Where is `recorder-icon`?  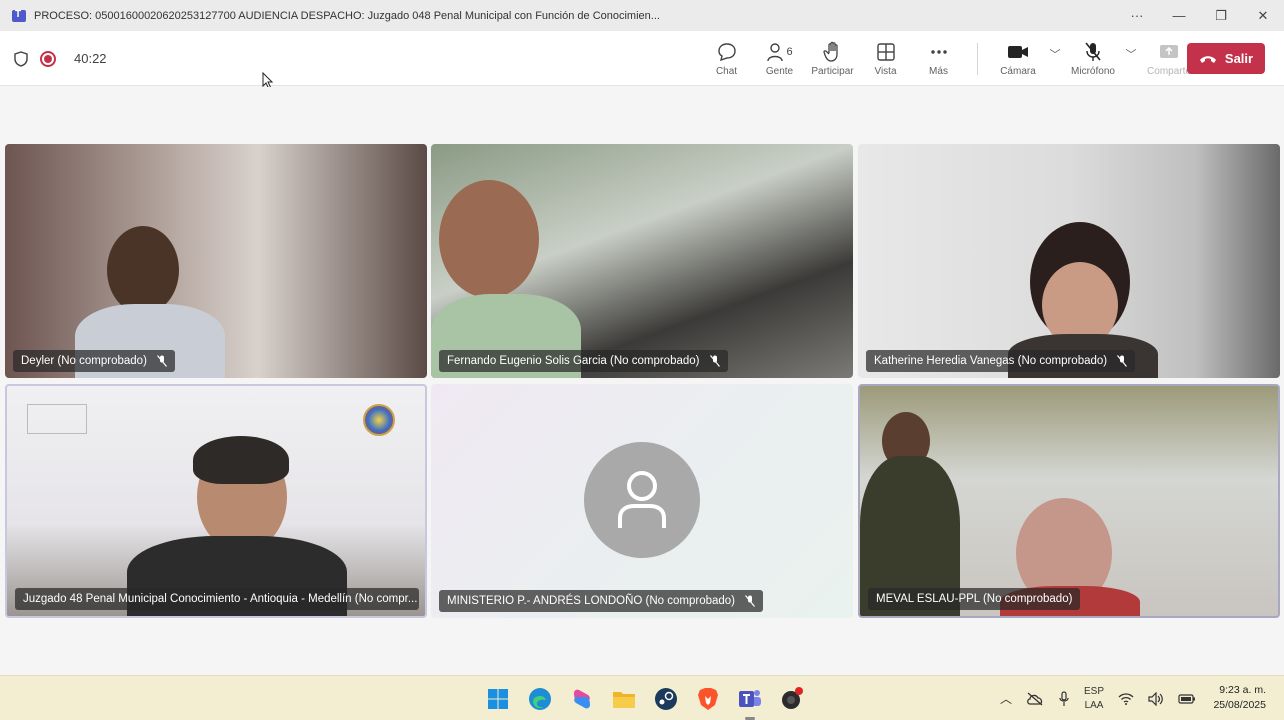 recorder-icon is located at coordinates (792, 697).